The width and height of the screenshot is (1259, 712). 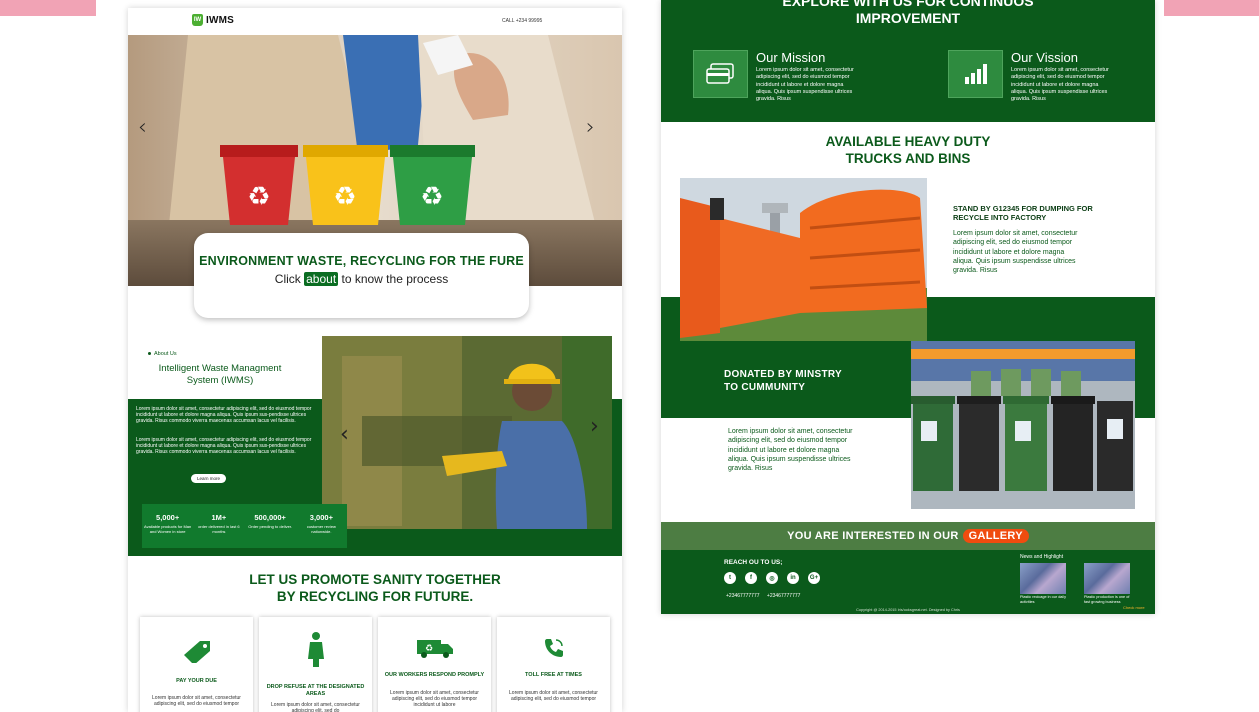 I want to click on linkedin-icon: in, so click(x=793, y=578).